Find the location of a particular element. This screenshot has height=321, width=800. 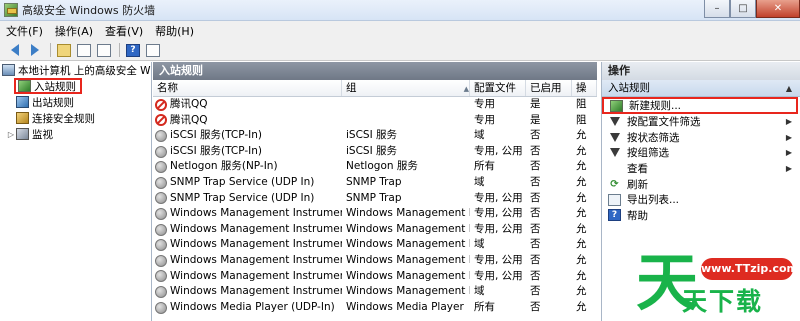

up-folder-button is located at coordinates (64, 50).